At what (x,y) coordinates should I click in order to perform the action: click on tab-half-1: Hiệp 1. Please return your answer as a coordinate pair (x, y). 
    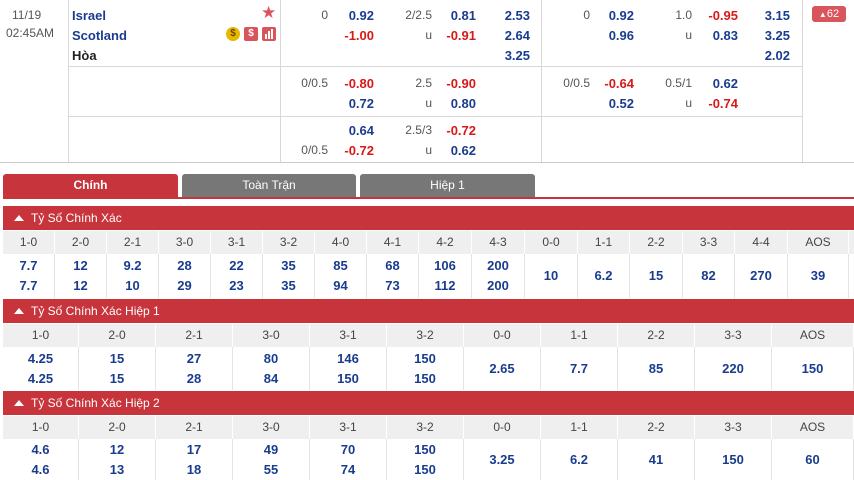
    Looking at the image, I should click on (447, 185).